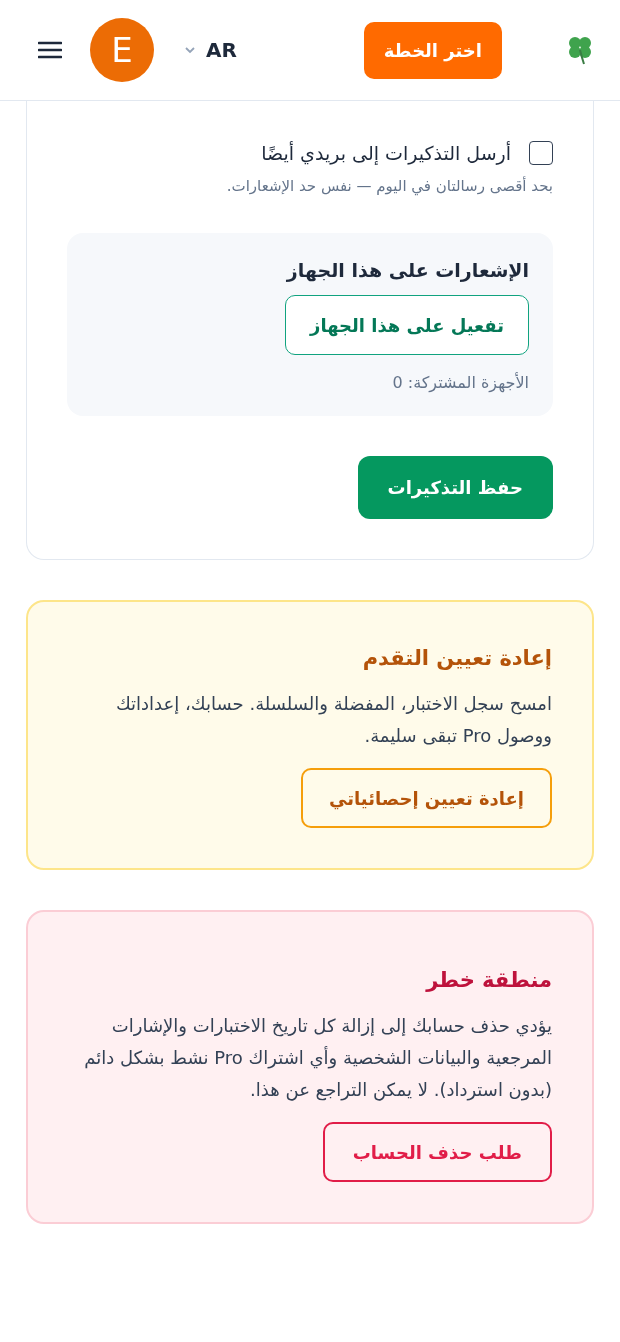  What do you see at coordinates (457, 658) in the screenshot?
I see `card-title: إعادة تعيين التقدم` at bounding box center [457, 658].